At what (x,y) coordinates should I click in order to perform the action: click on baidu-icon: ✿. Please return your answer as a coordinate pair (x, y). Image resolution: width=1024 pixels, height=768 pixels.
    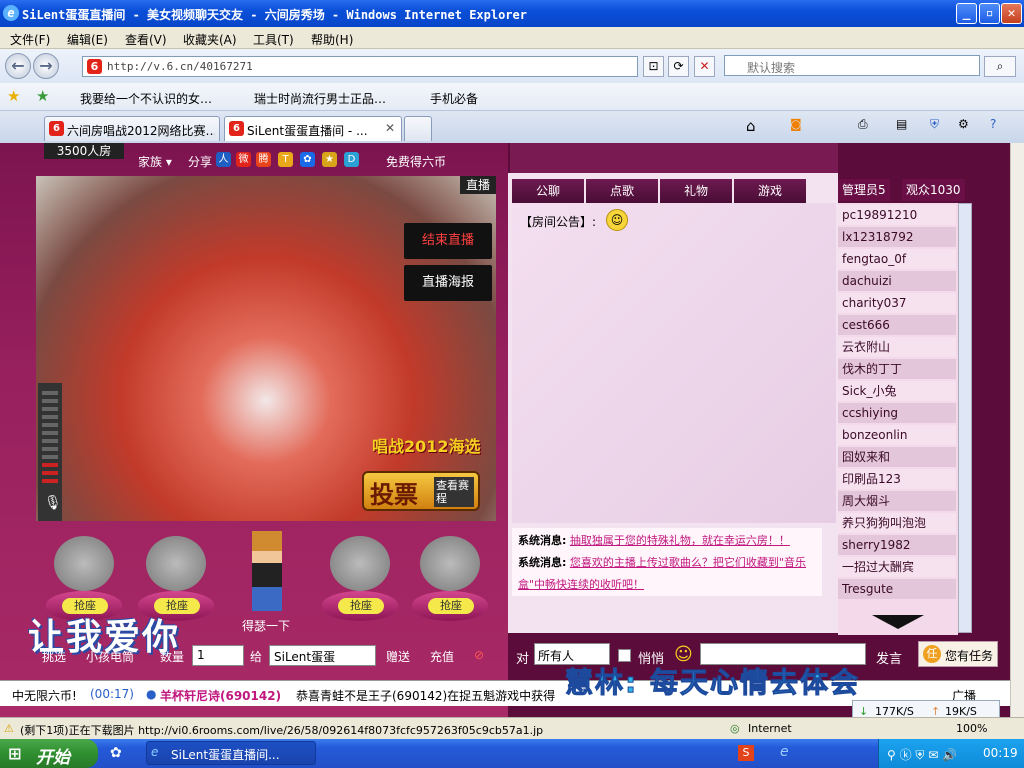
    Looking at the image, I should click on (307, 159).